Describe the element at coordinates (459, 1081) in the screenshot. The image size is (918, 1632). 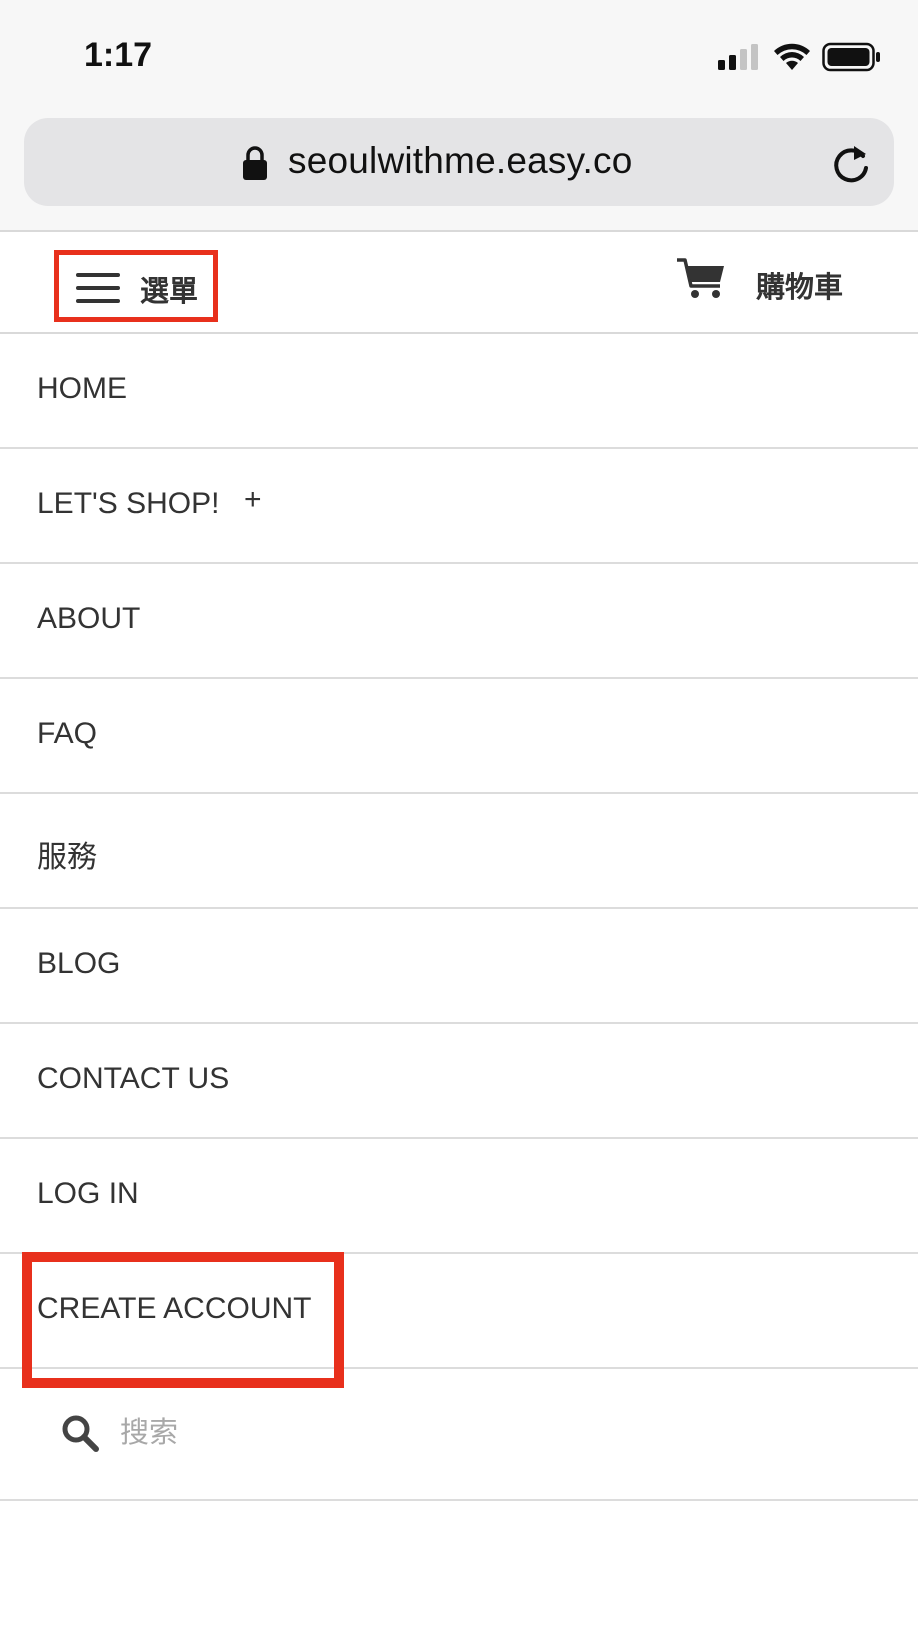
I see `nav-item-contact-us: CONTACT US` at that location.